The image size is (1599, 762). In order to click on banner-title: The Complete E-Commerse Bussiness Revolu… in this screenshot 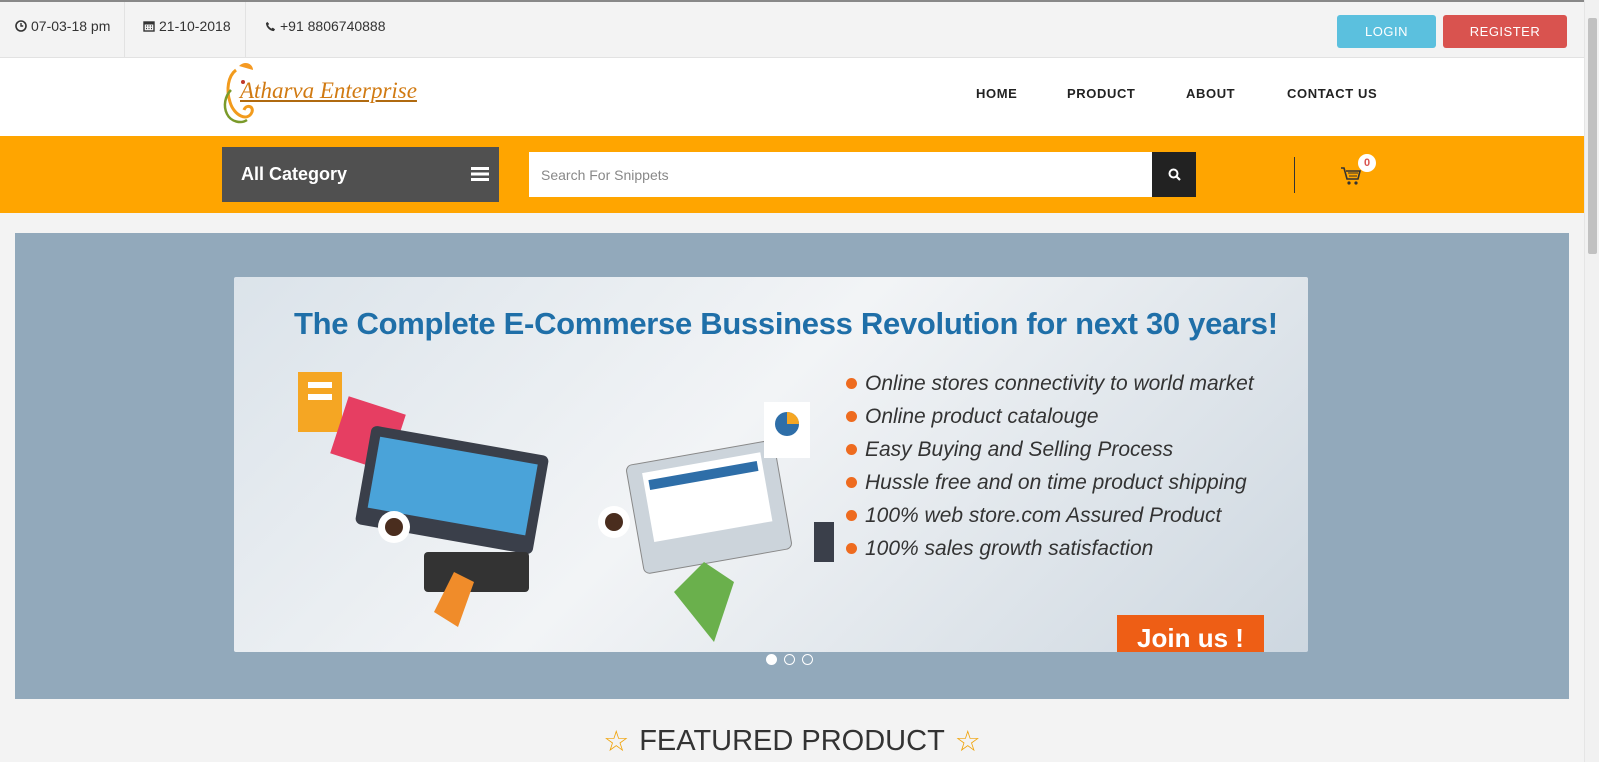, I will do `click(786, 323)`.